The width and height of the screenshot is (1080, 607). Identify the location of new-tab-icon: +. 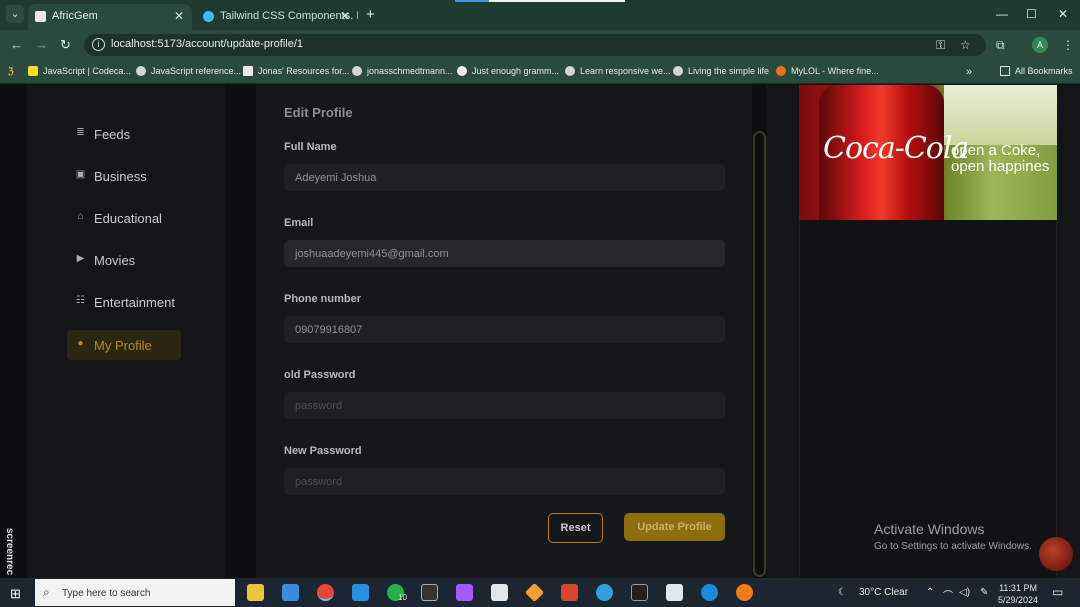
(370, 14).